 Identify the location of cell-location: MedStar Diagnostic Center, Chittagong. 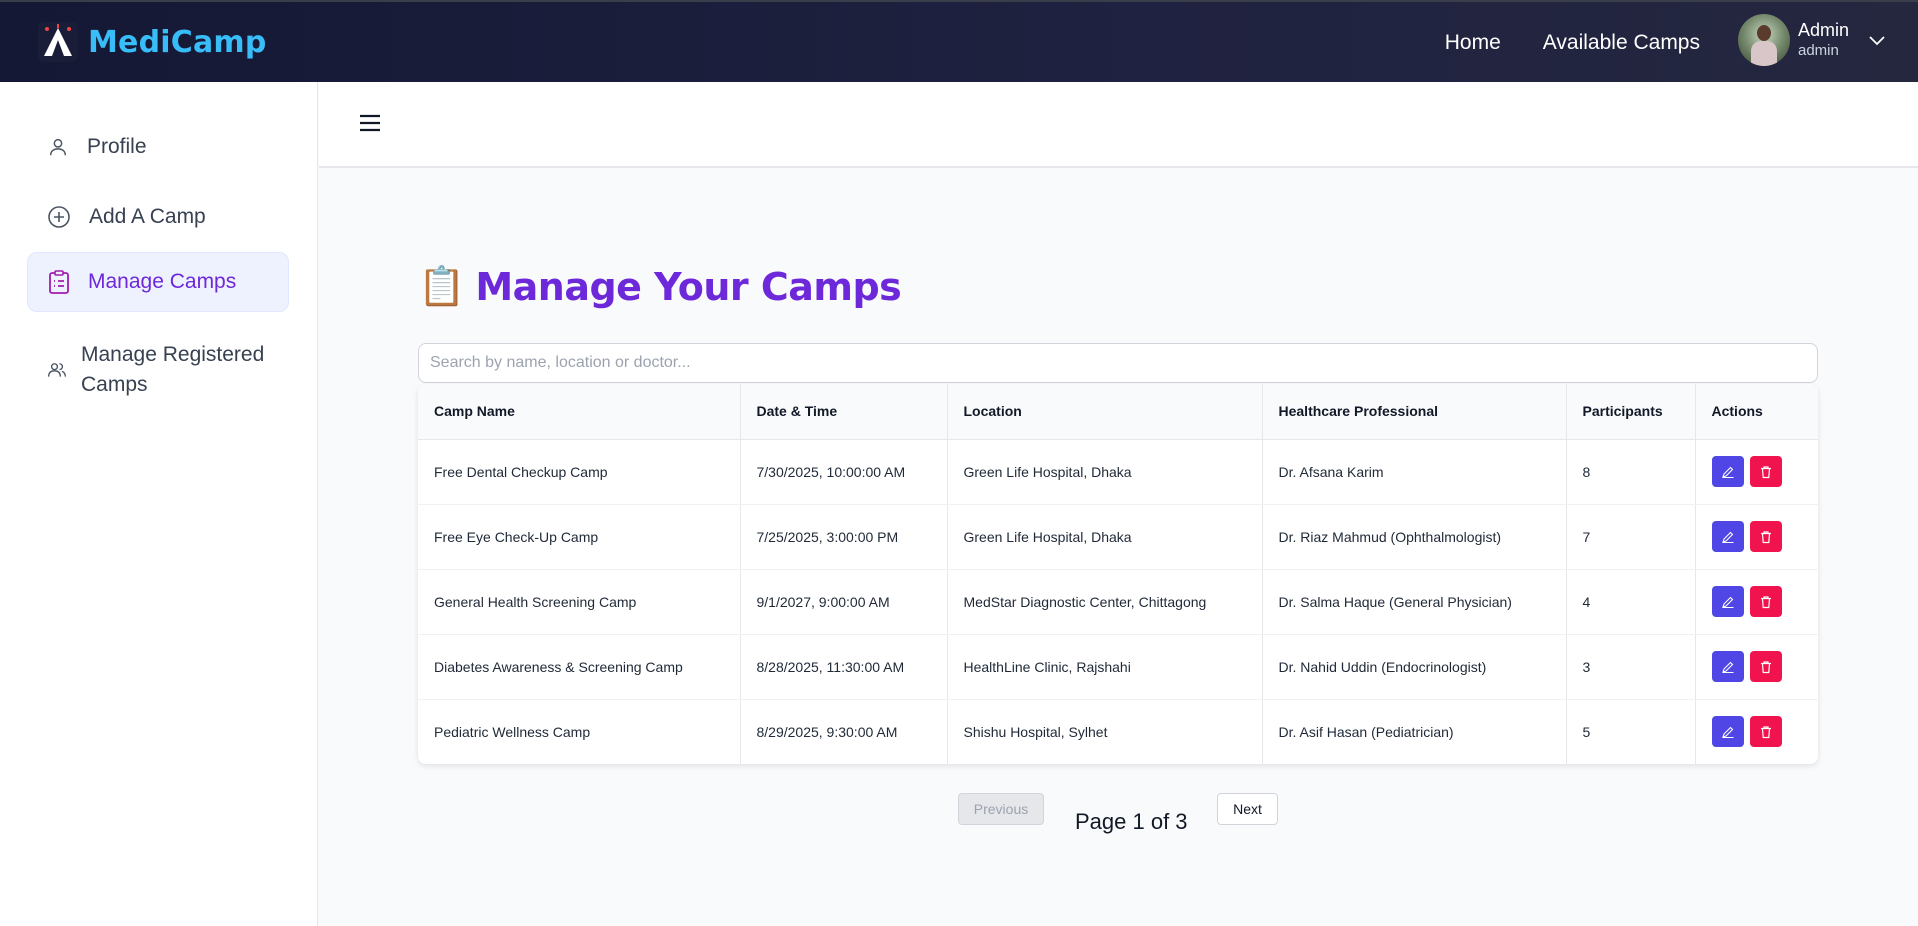
(1105, 602).